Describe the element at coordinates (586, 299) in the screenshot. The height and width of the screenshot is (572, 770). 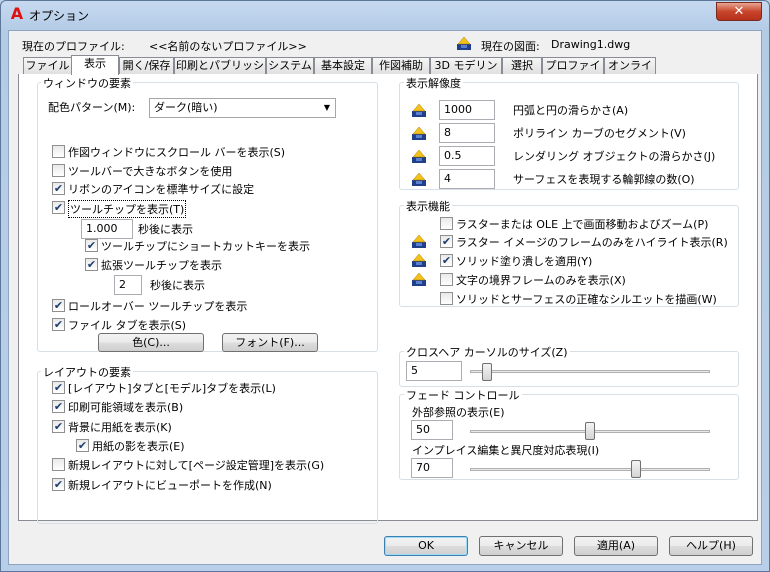
I see `silhouettes-label: ソリッドとサーフェスの正確なシルエットを描画(W)` at that location.